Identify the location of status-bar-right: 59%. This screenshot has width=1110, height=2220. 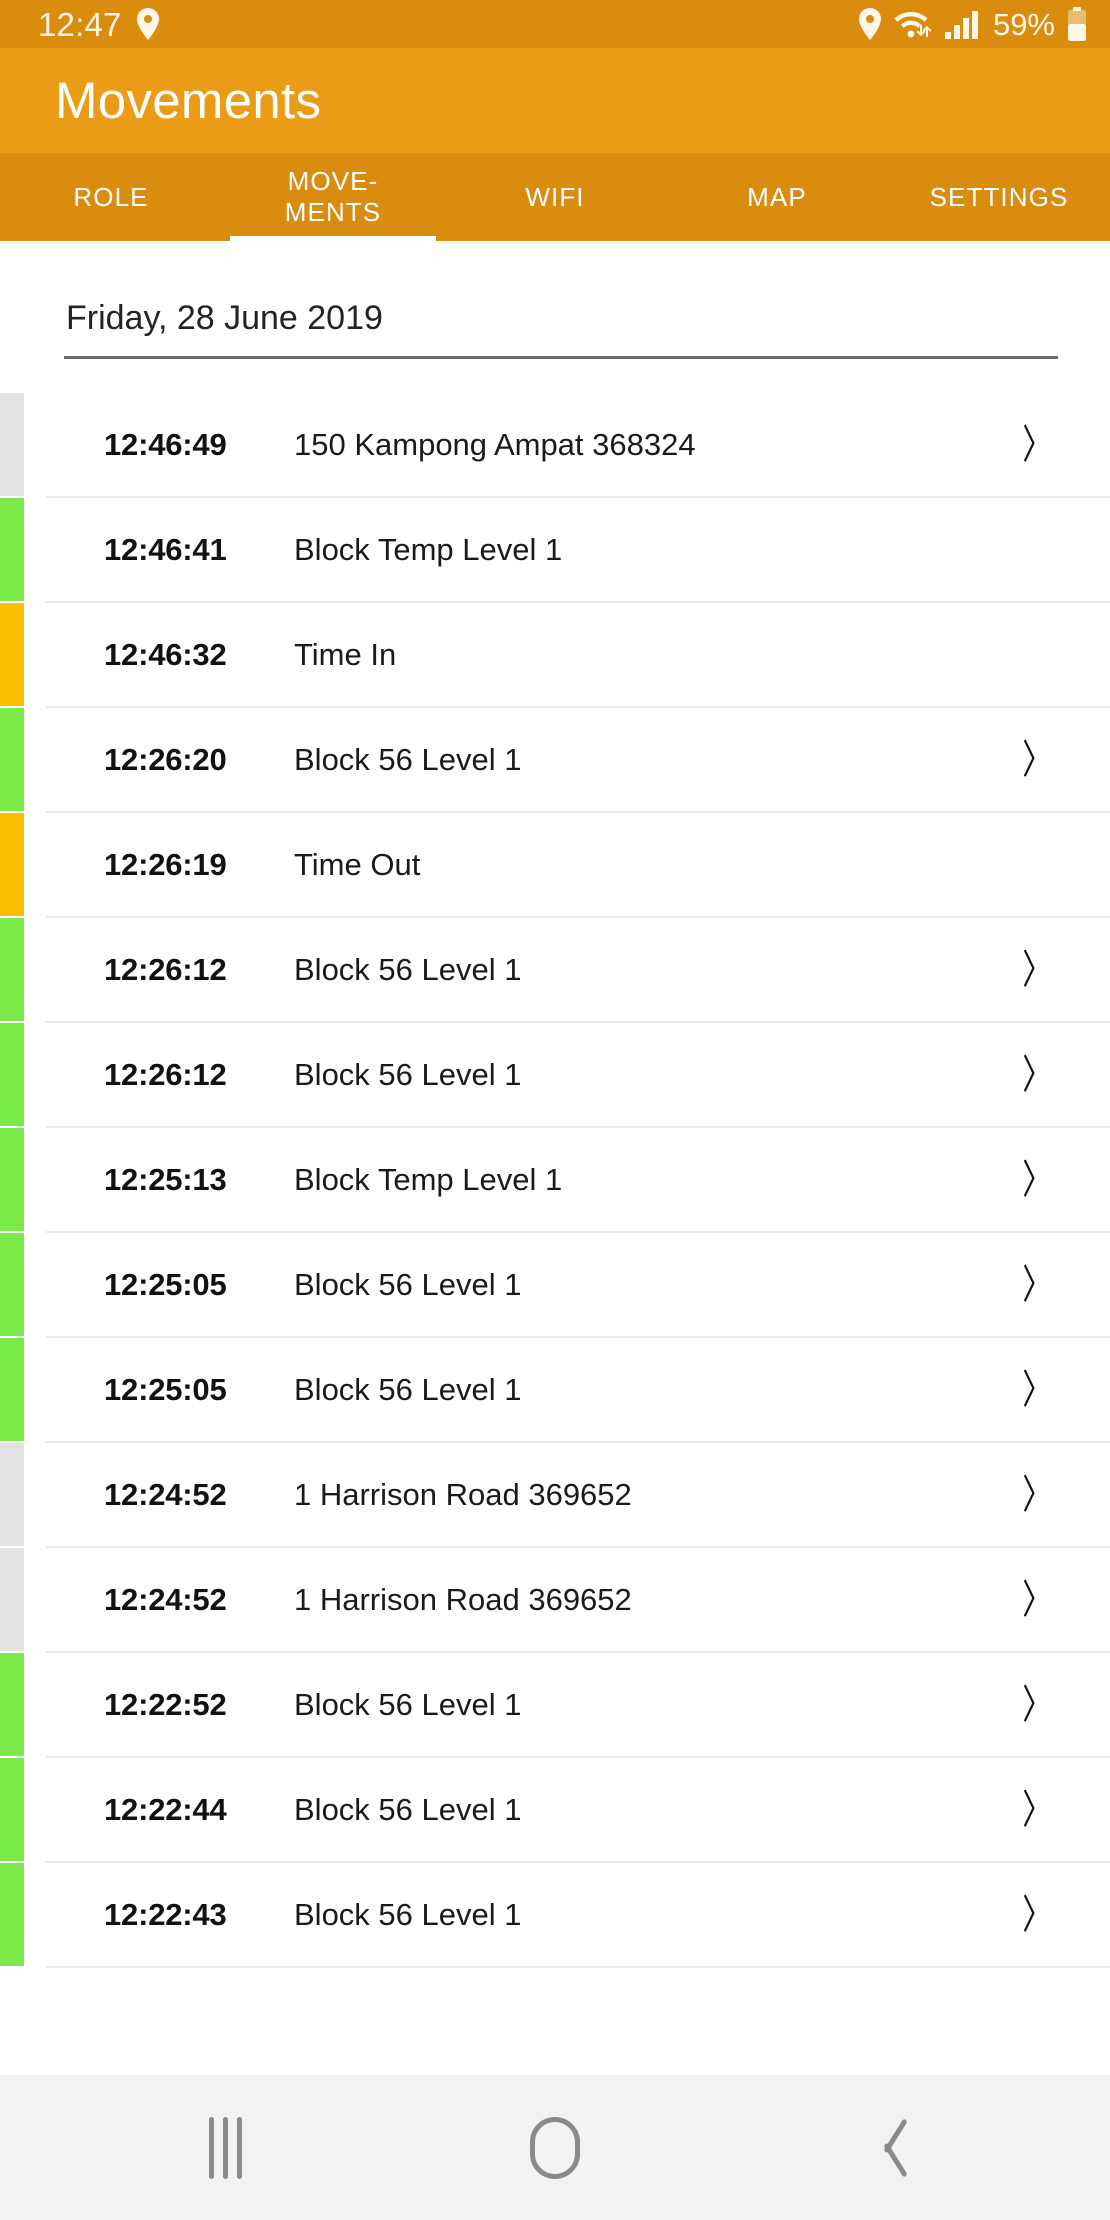
(973, 24).